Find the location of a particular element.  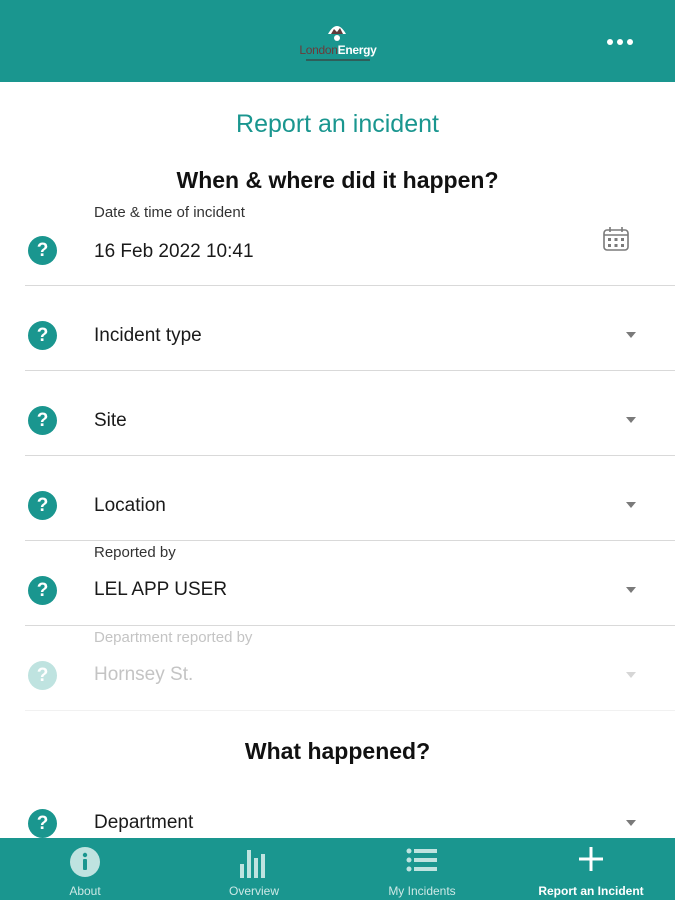

list-icon is located at coordinates (421, 860).